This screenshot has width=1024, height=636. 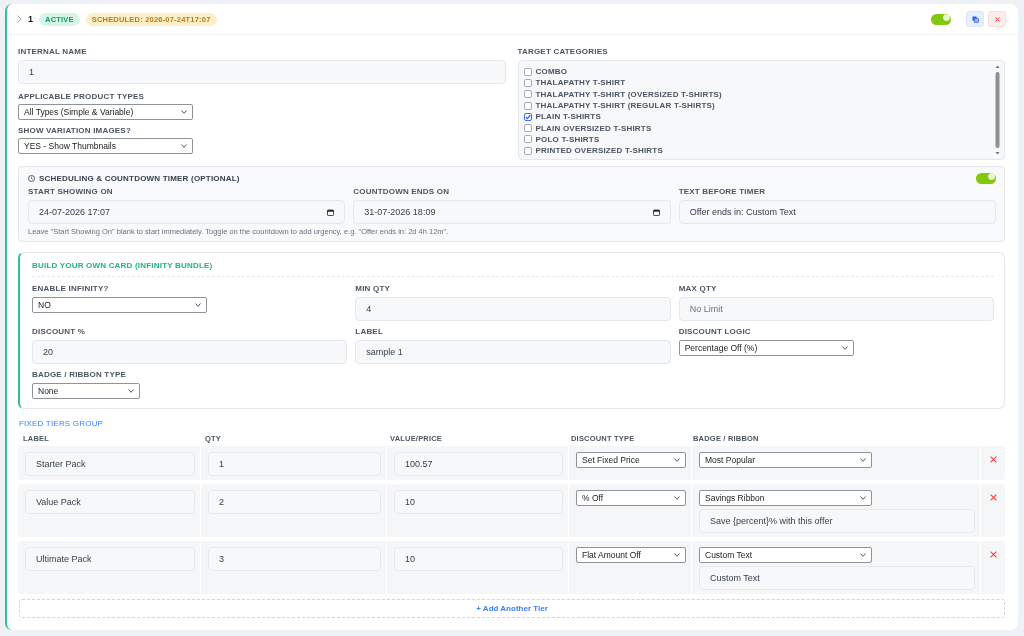 What do you see at coordinates (75, 131) in the screenshot?
I see `field-label: SHOW VARIATION IMAGES?` at bounding box center [75, 131].